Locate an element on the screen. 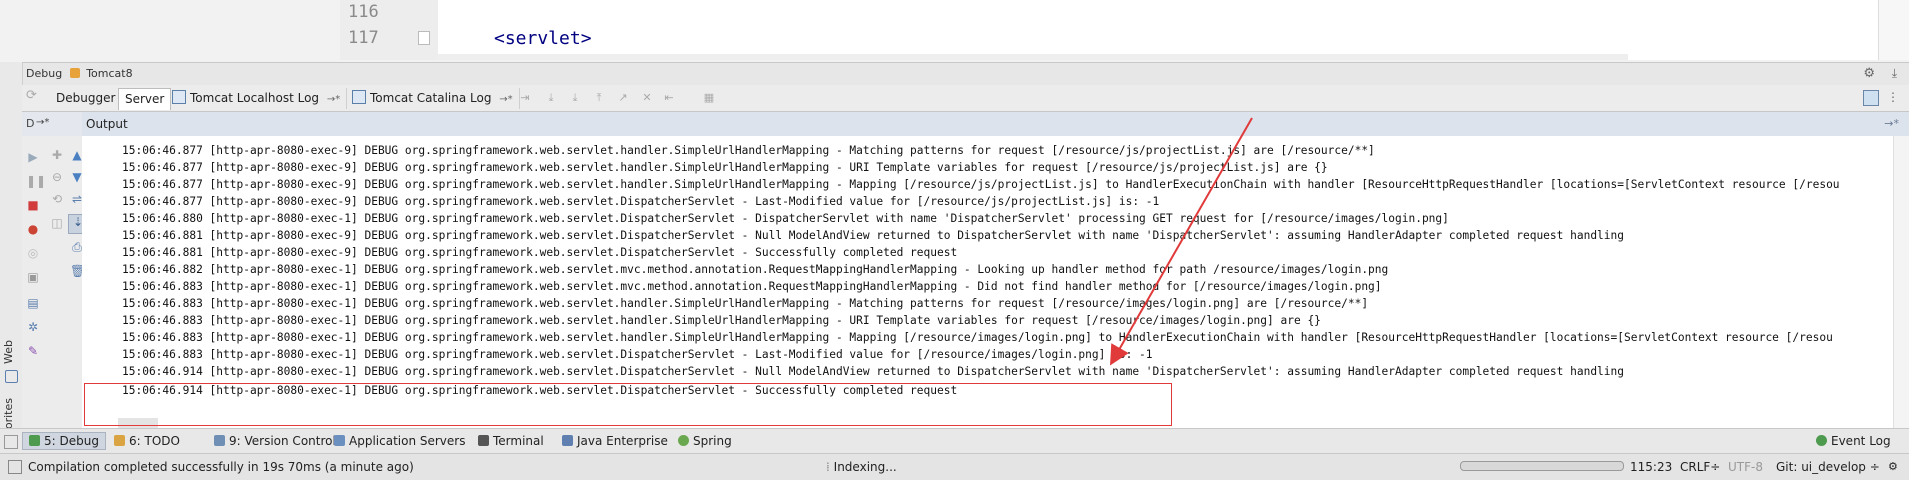  file-encoding: UTF-8 is located at coordinates (1745, 467).